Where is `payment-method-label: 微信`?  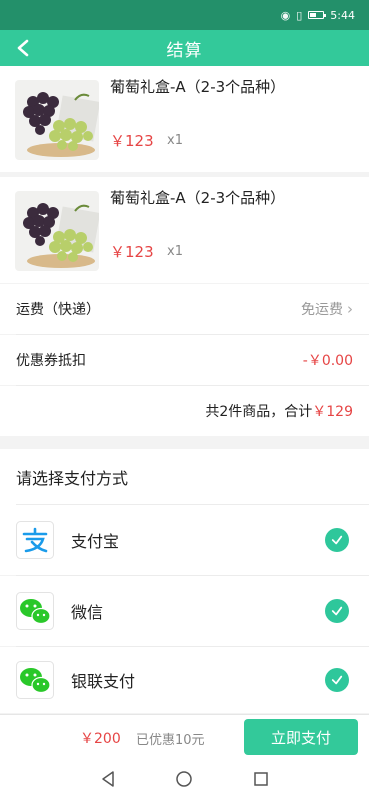
payment-method-label: 微信 is located at coordinates (87, 612).